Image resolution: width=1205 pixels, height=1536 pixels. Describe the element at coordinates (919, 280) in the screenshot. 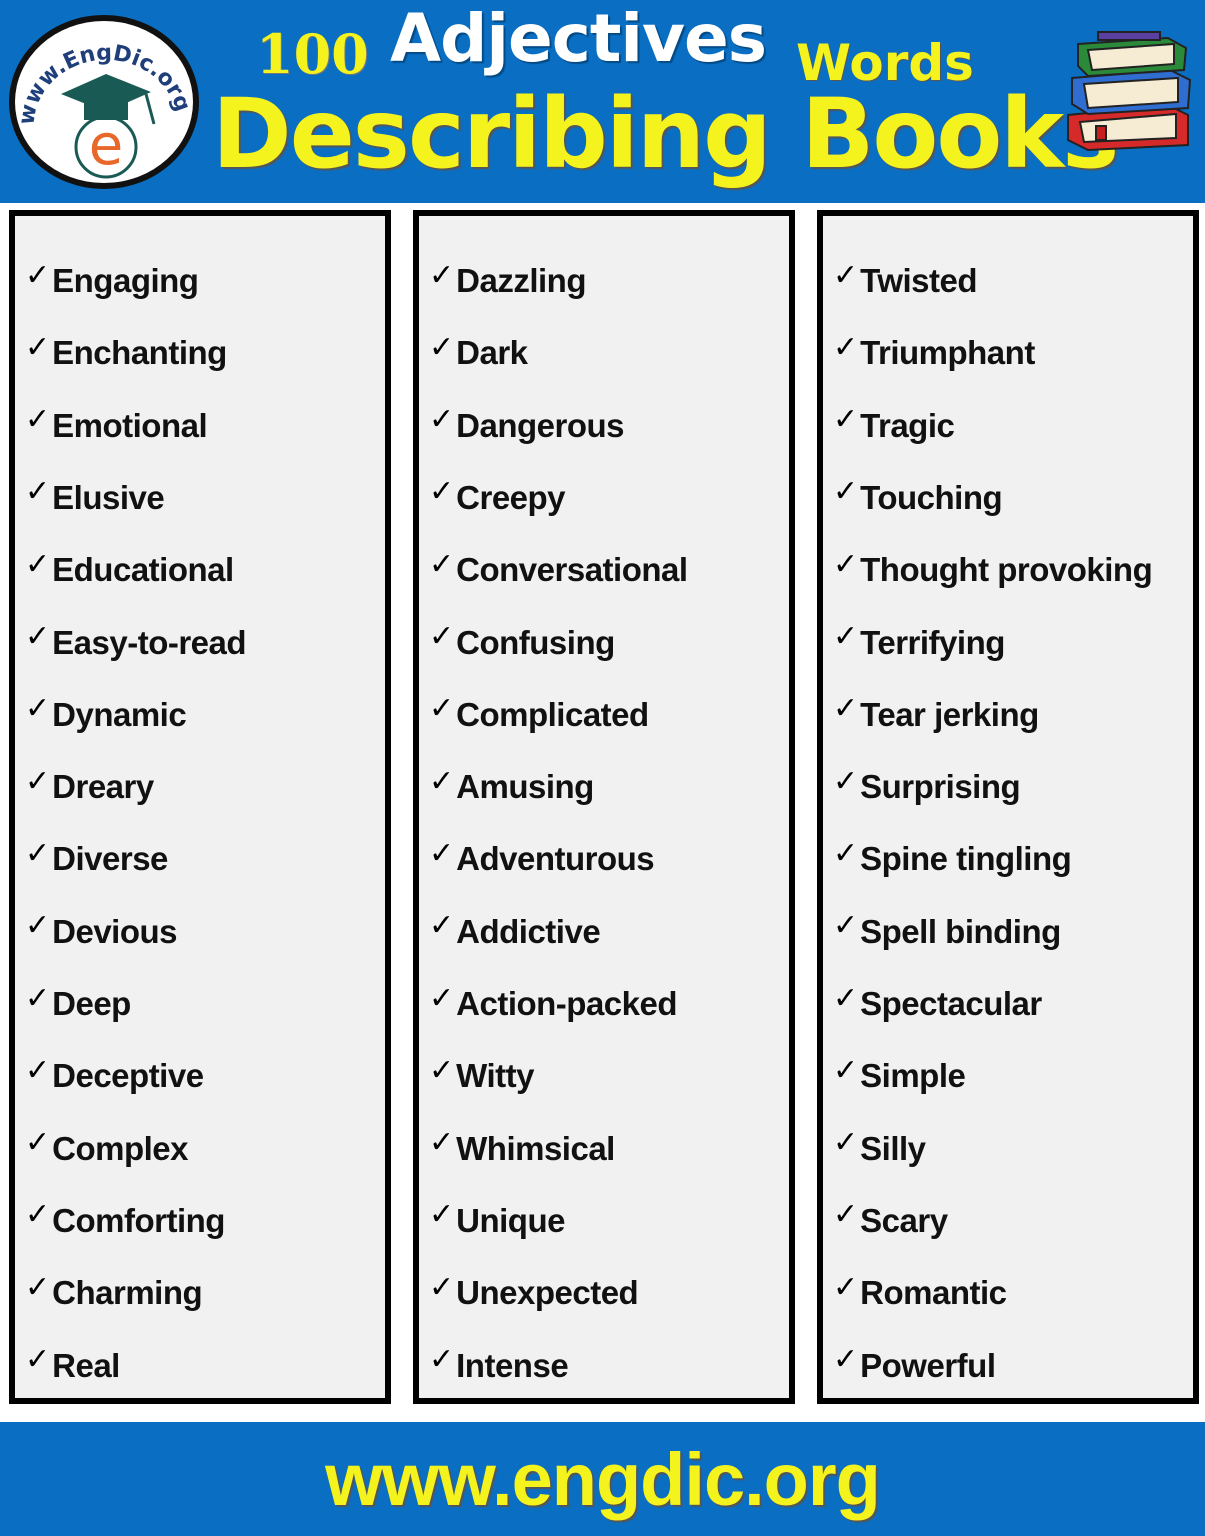

I see `adjective-word: Twisted` at that location.